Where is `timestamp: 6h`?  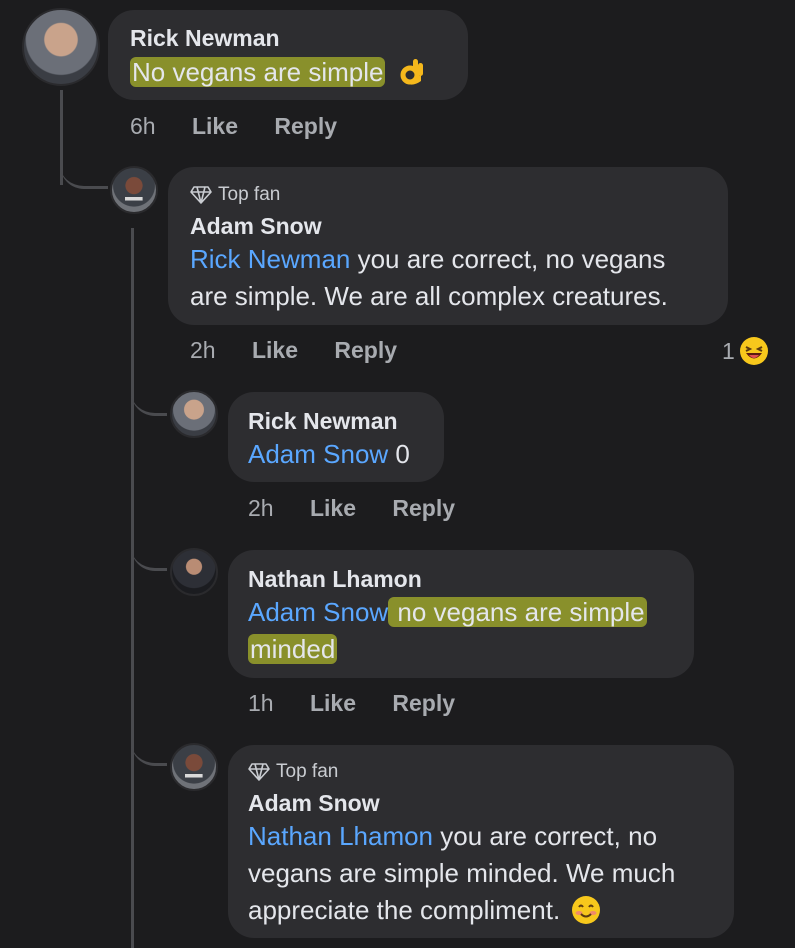
timestamp: 6h is located at coordinates (143, 126).